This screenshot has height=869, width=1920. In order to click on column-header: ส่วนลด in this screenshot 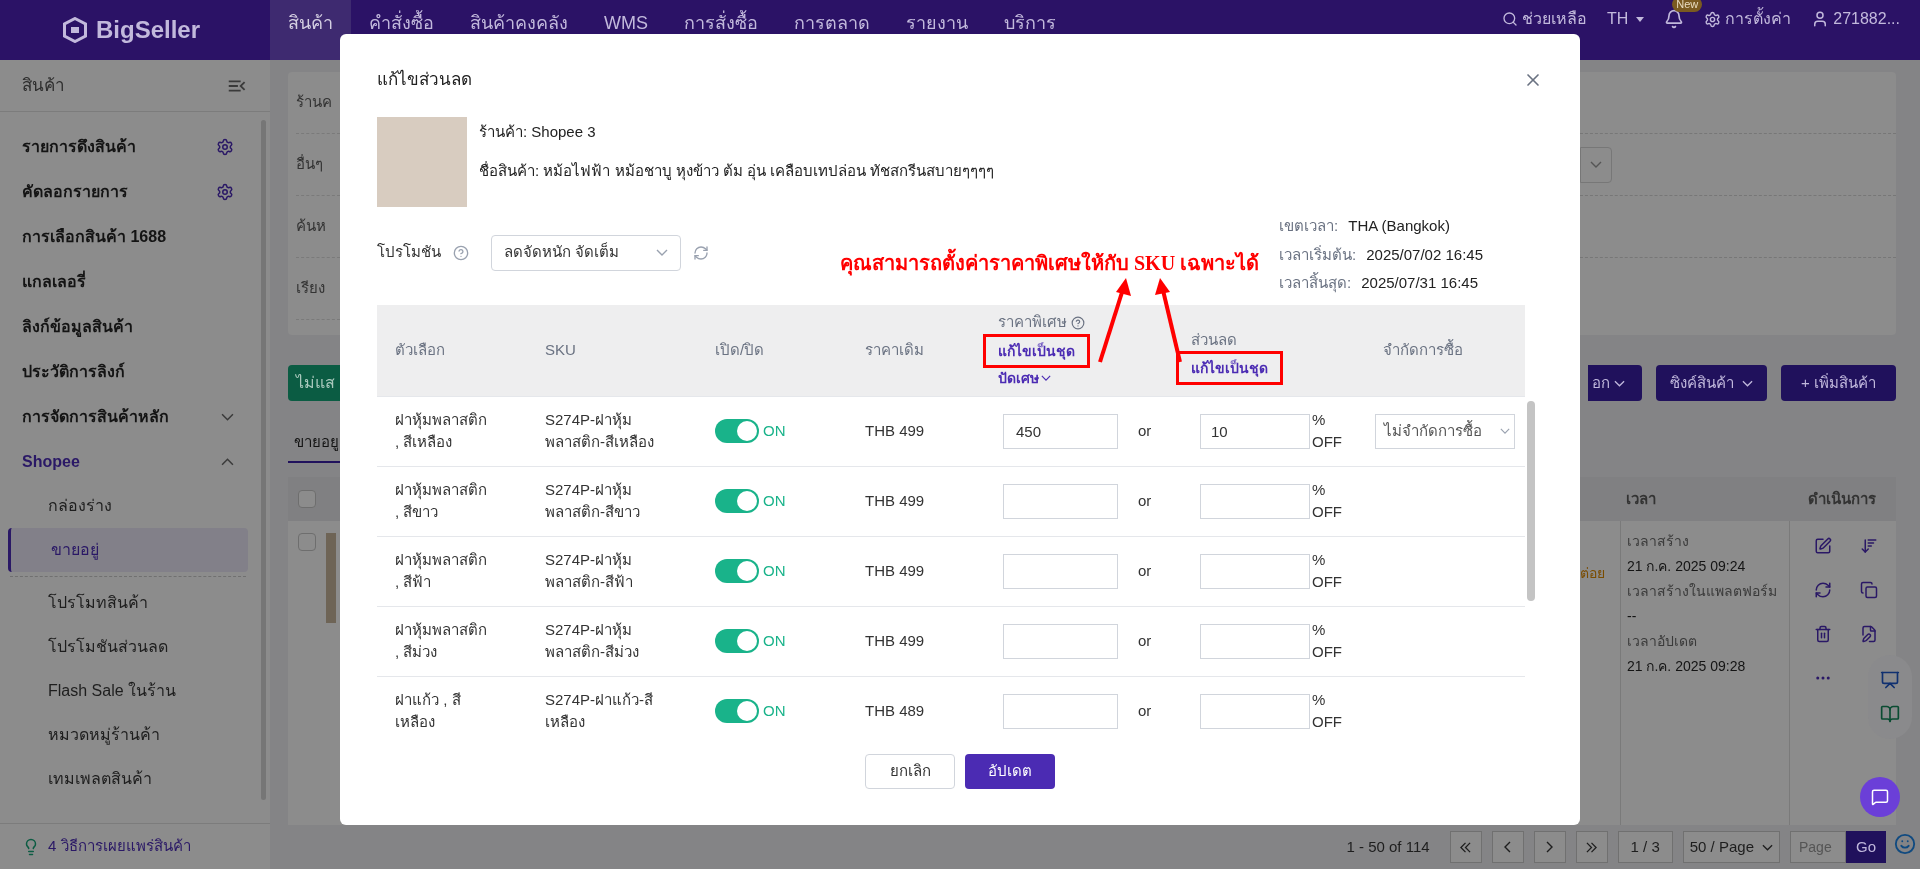, I will do `click(1213, 339)`.